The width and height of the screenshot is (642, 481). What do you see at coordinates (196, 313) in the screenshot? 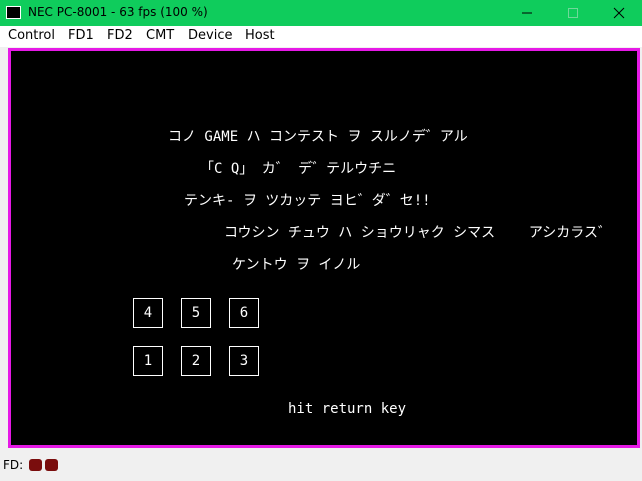
I see `key-box-5: 5` at bounding box center [196, 313].